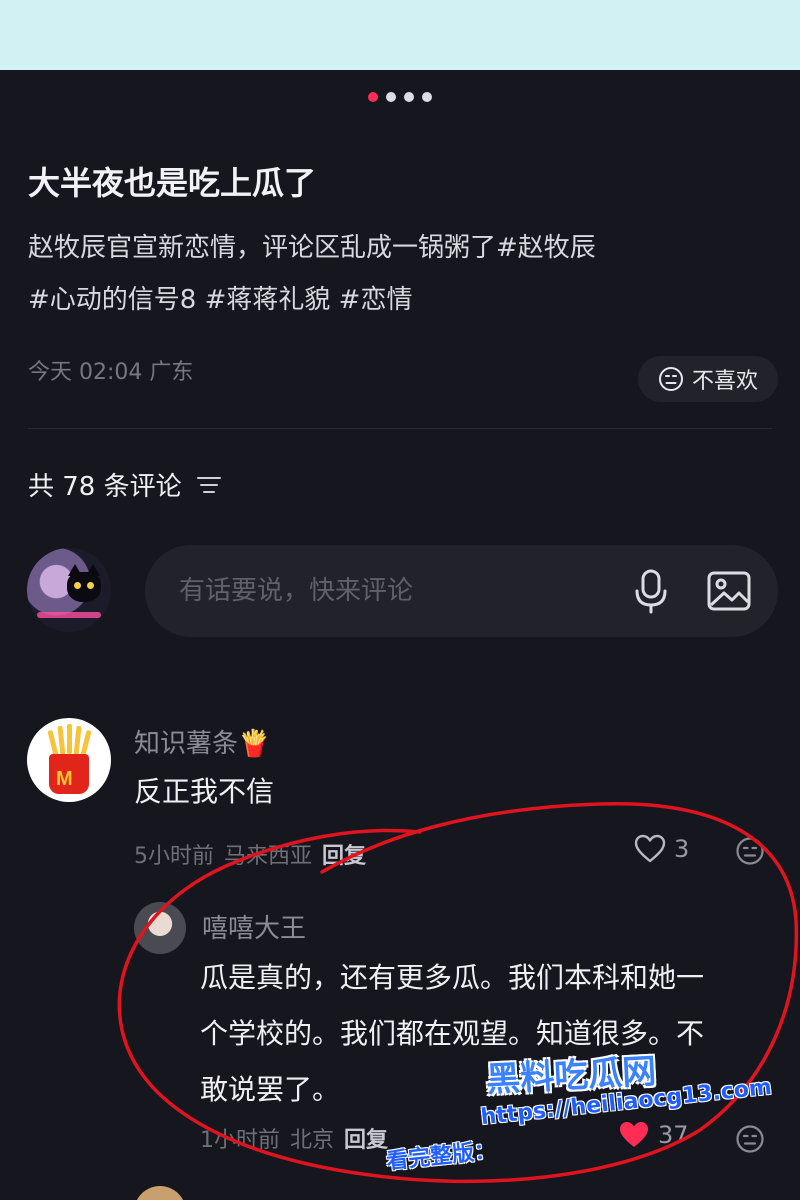 The image size is (800, 1200). What do you see at coordinates (400, 428) in the screenshot?
I see `section-divider` at bounding box center [400, 428].